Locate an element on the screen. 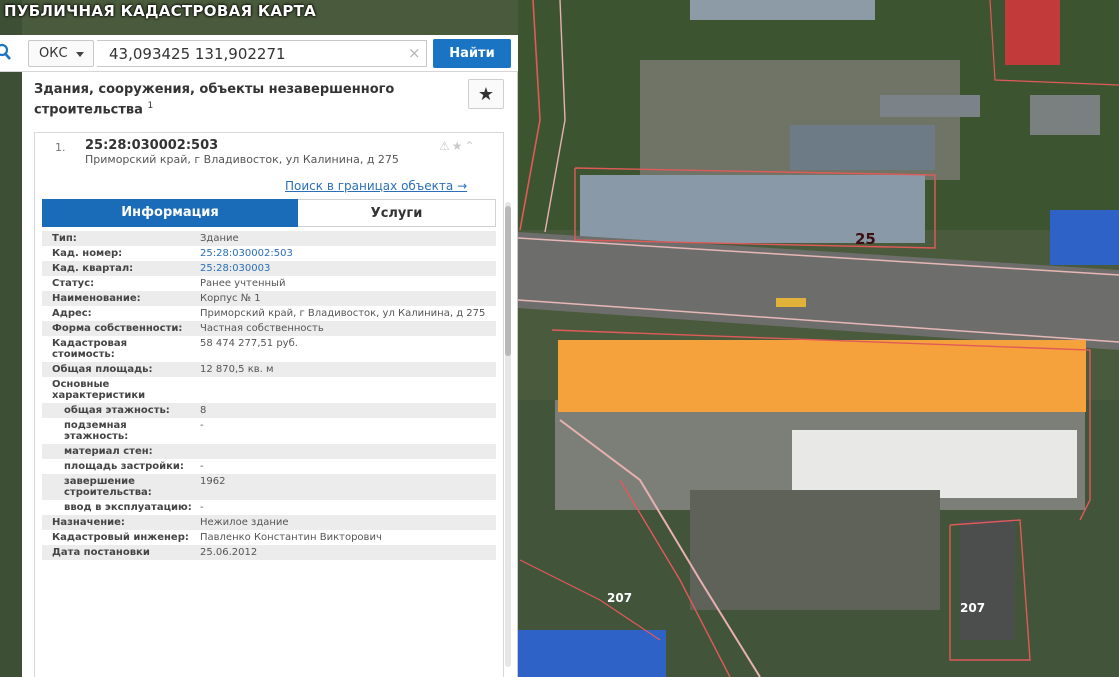 The height and width of the screenshot is (677, 1119). property-value: Ранее учтенный is located at coordinates (243, 283).